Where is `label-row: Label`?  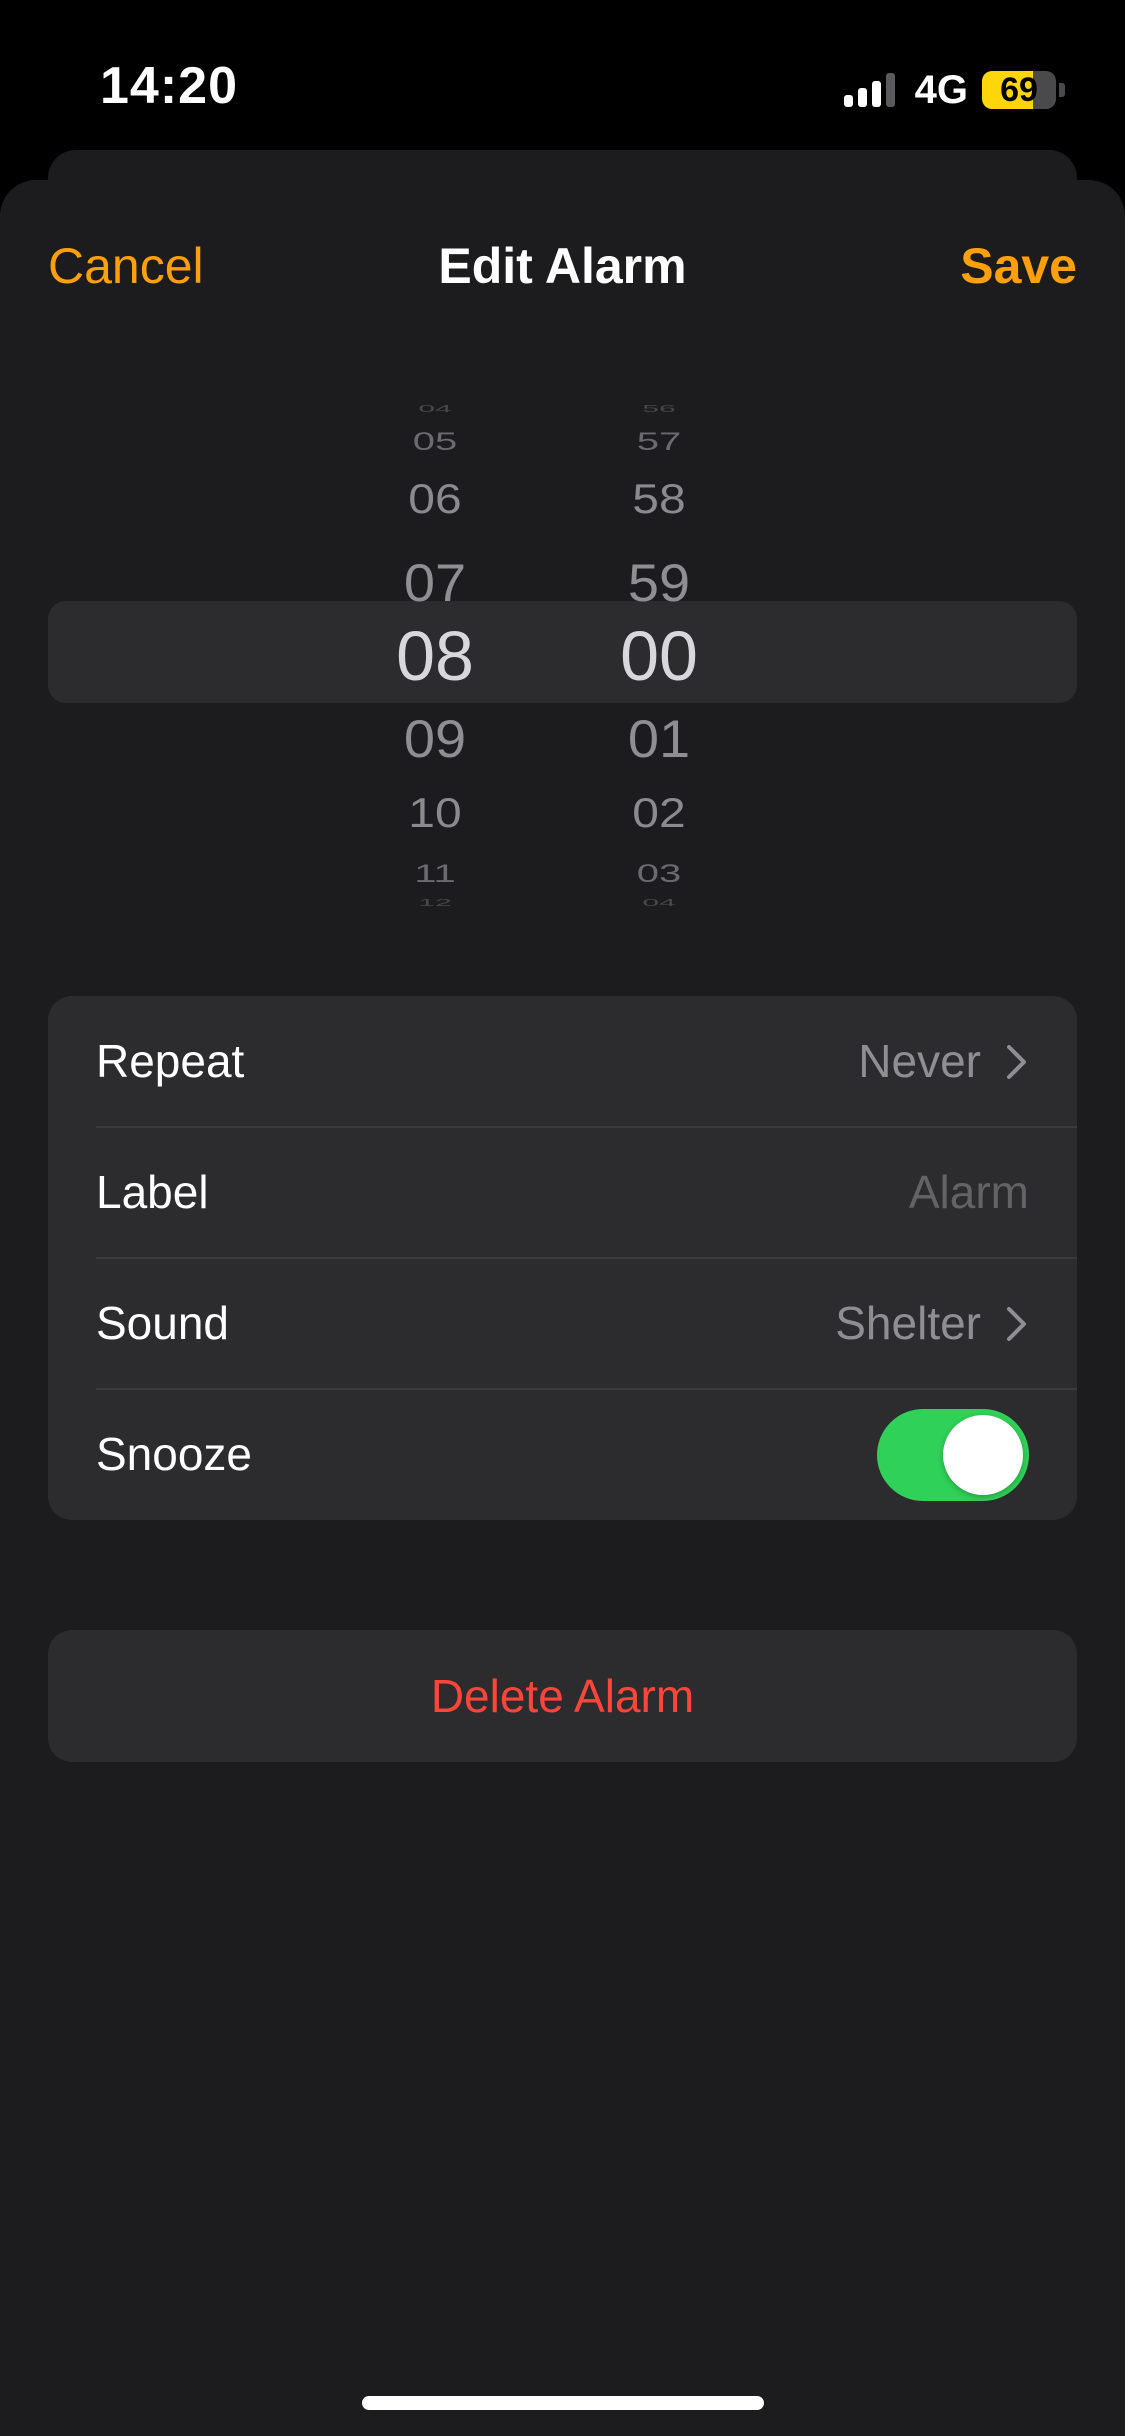 label-row: Label is located at coordinates (562, 1192).